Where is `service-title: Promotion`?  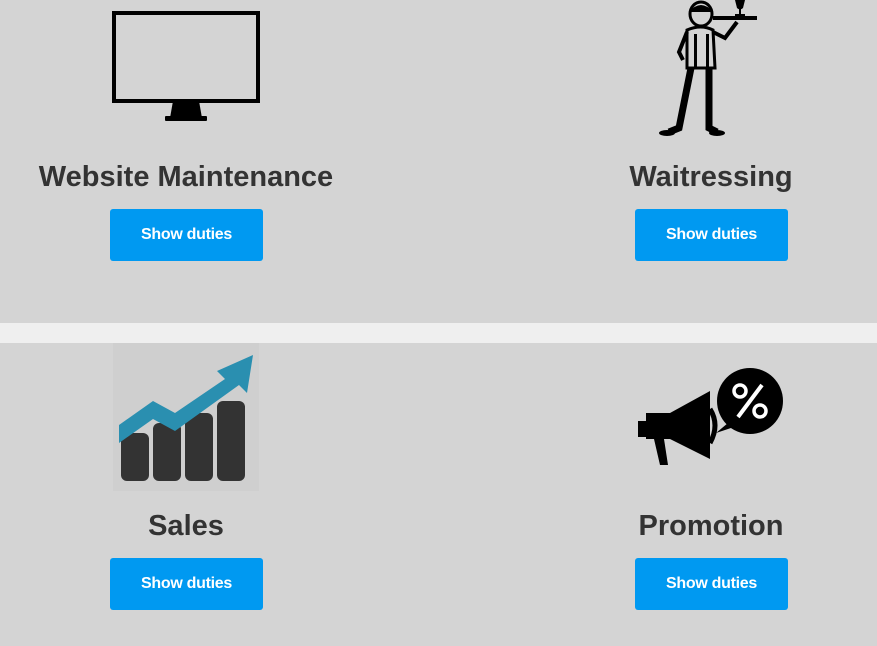
service-title: Promotion is located at coordinates (711, 526).